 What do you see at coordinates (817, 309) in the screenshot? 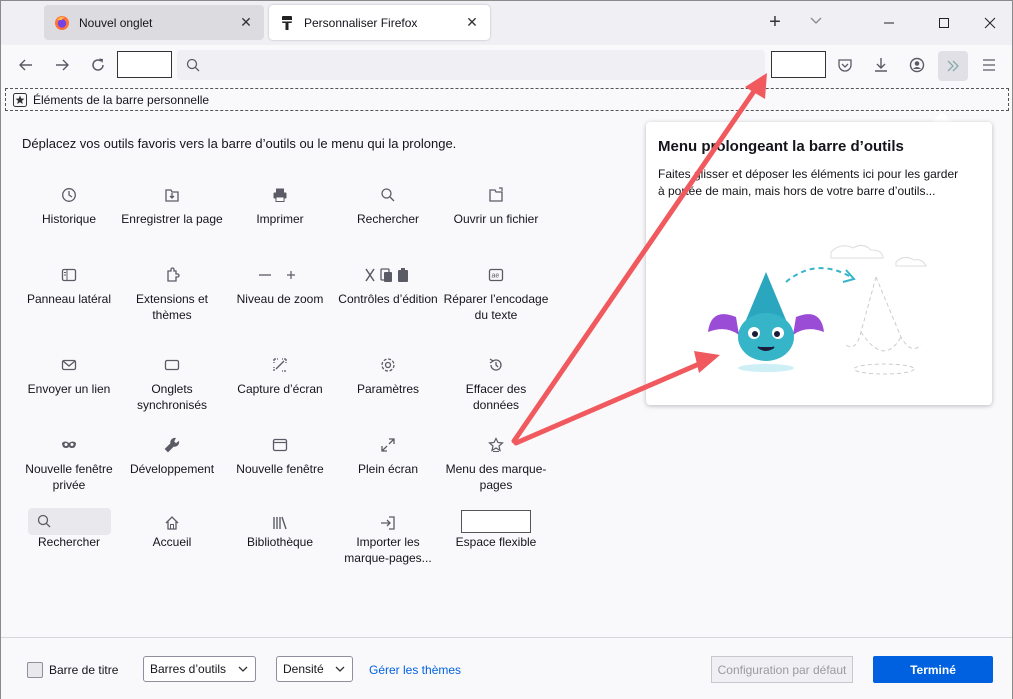
I see `mascot-illustration` at bounding box center [817, 309].